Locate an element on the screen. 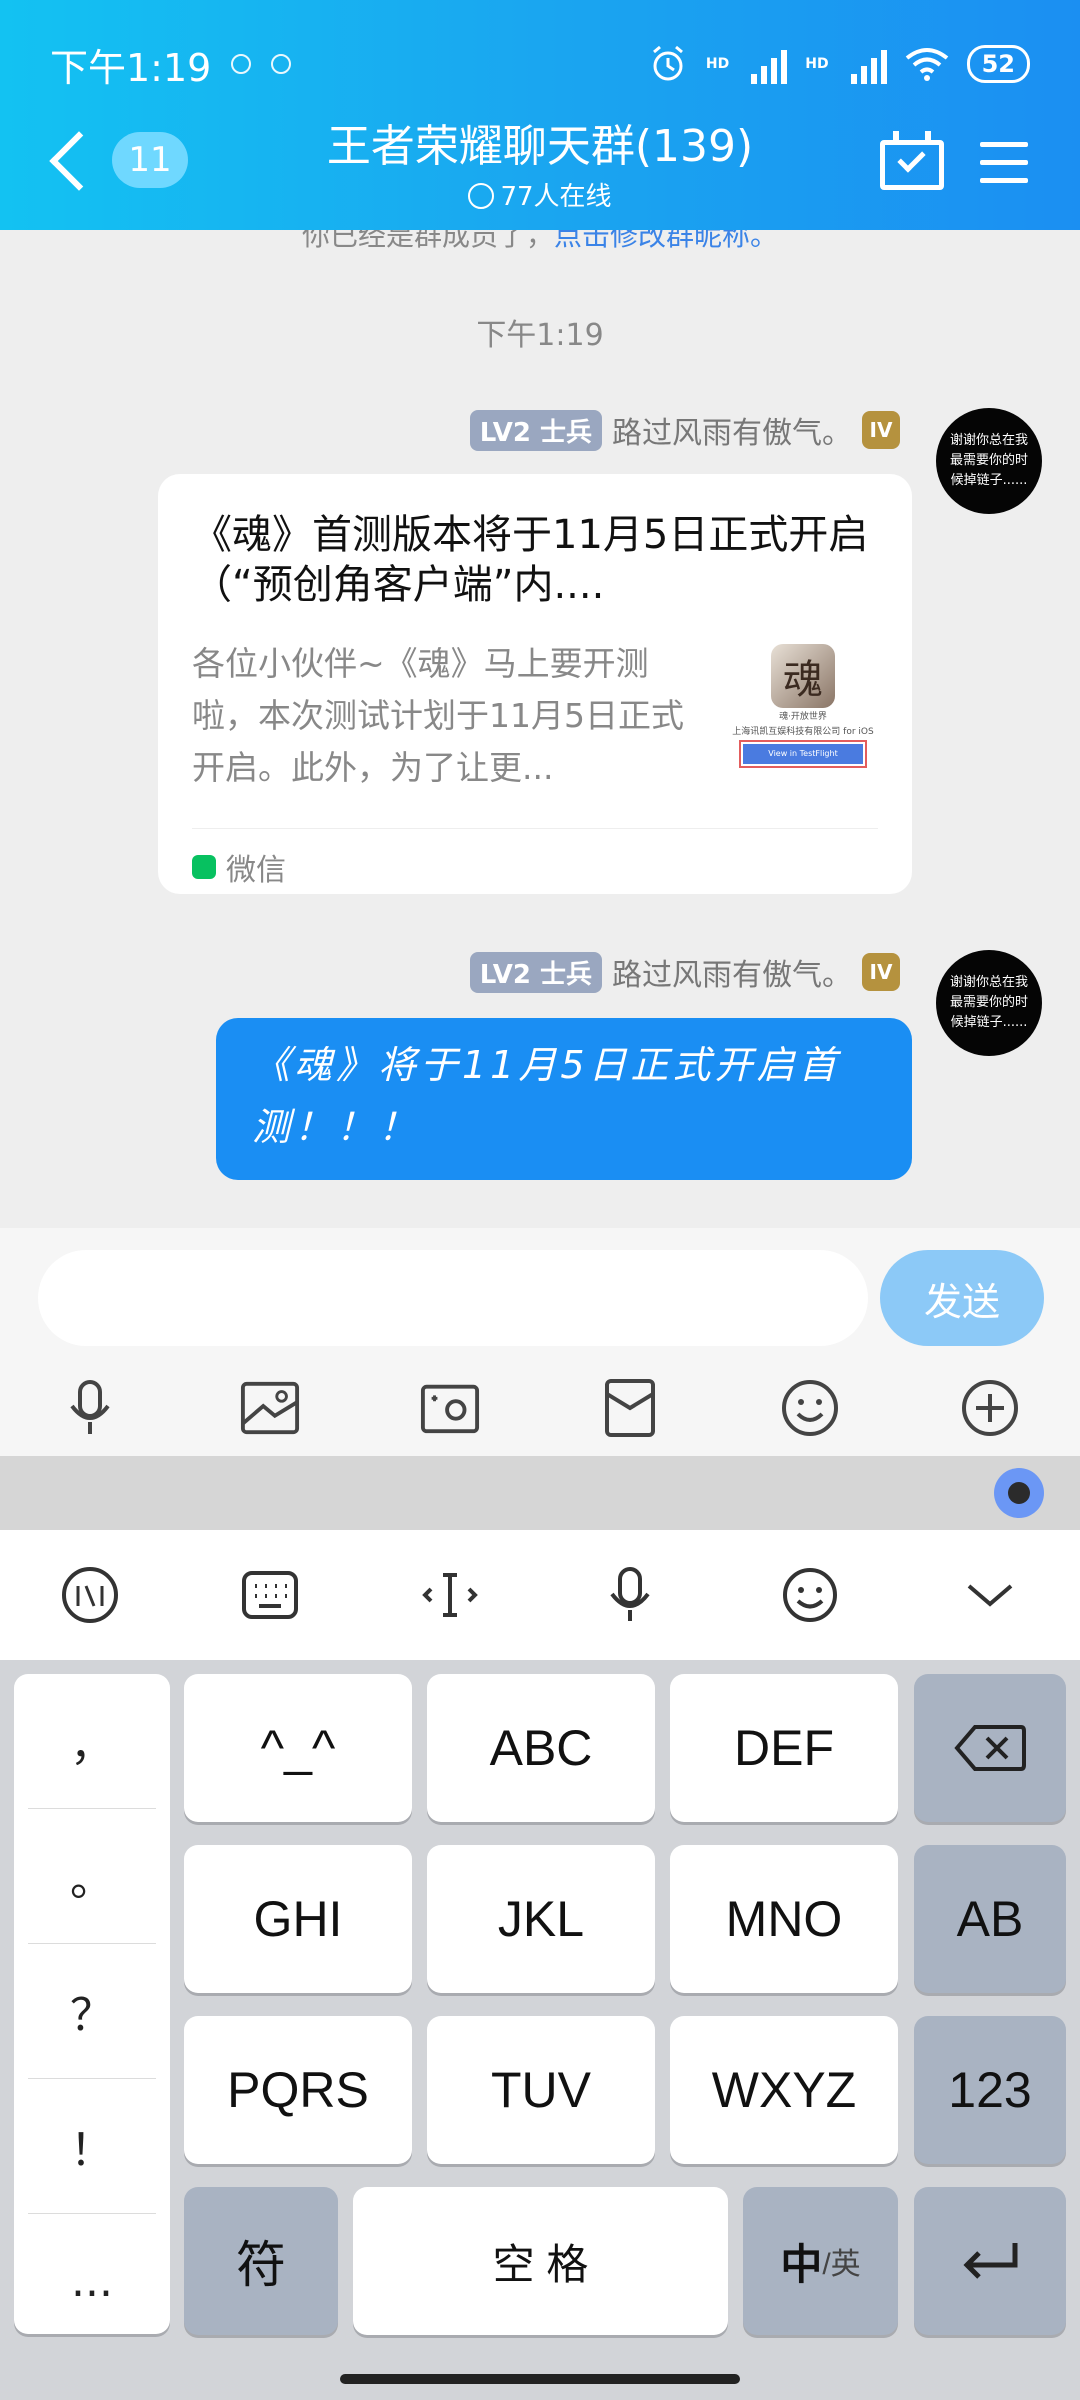  ime-toolbar is located at coordinates (540, 1595).